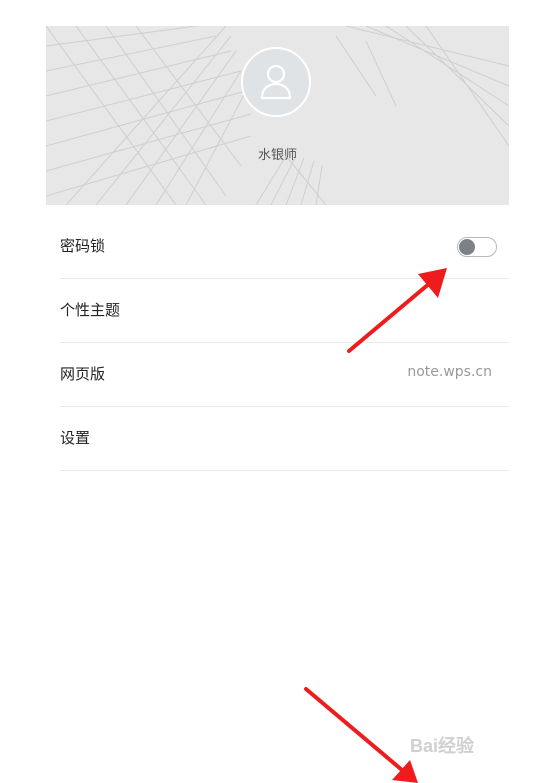 This screenshot has height=783, width=538. I want to click on password-lock-toggle, so click(477, 247).